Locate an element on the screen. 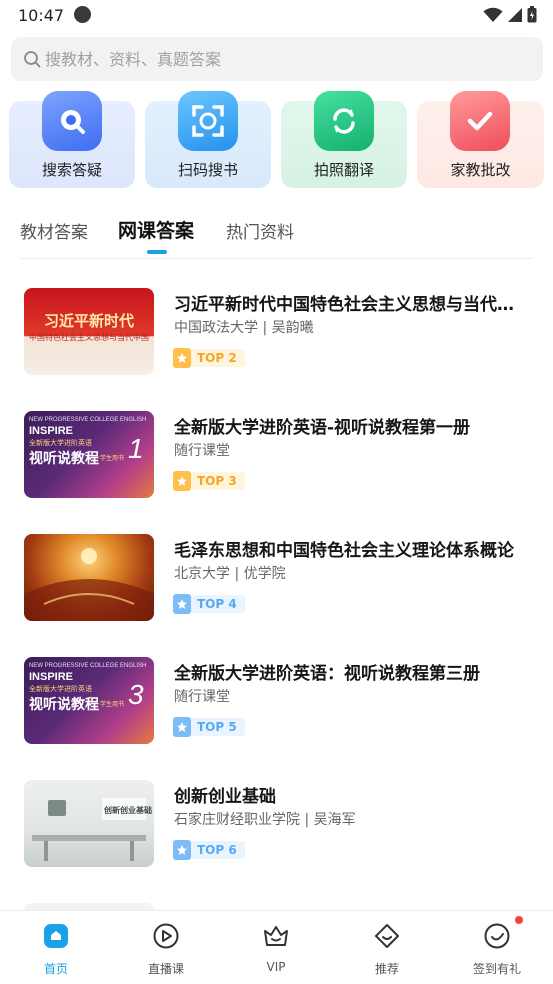  vip-crown-icon is located at coordinates (276, 936).